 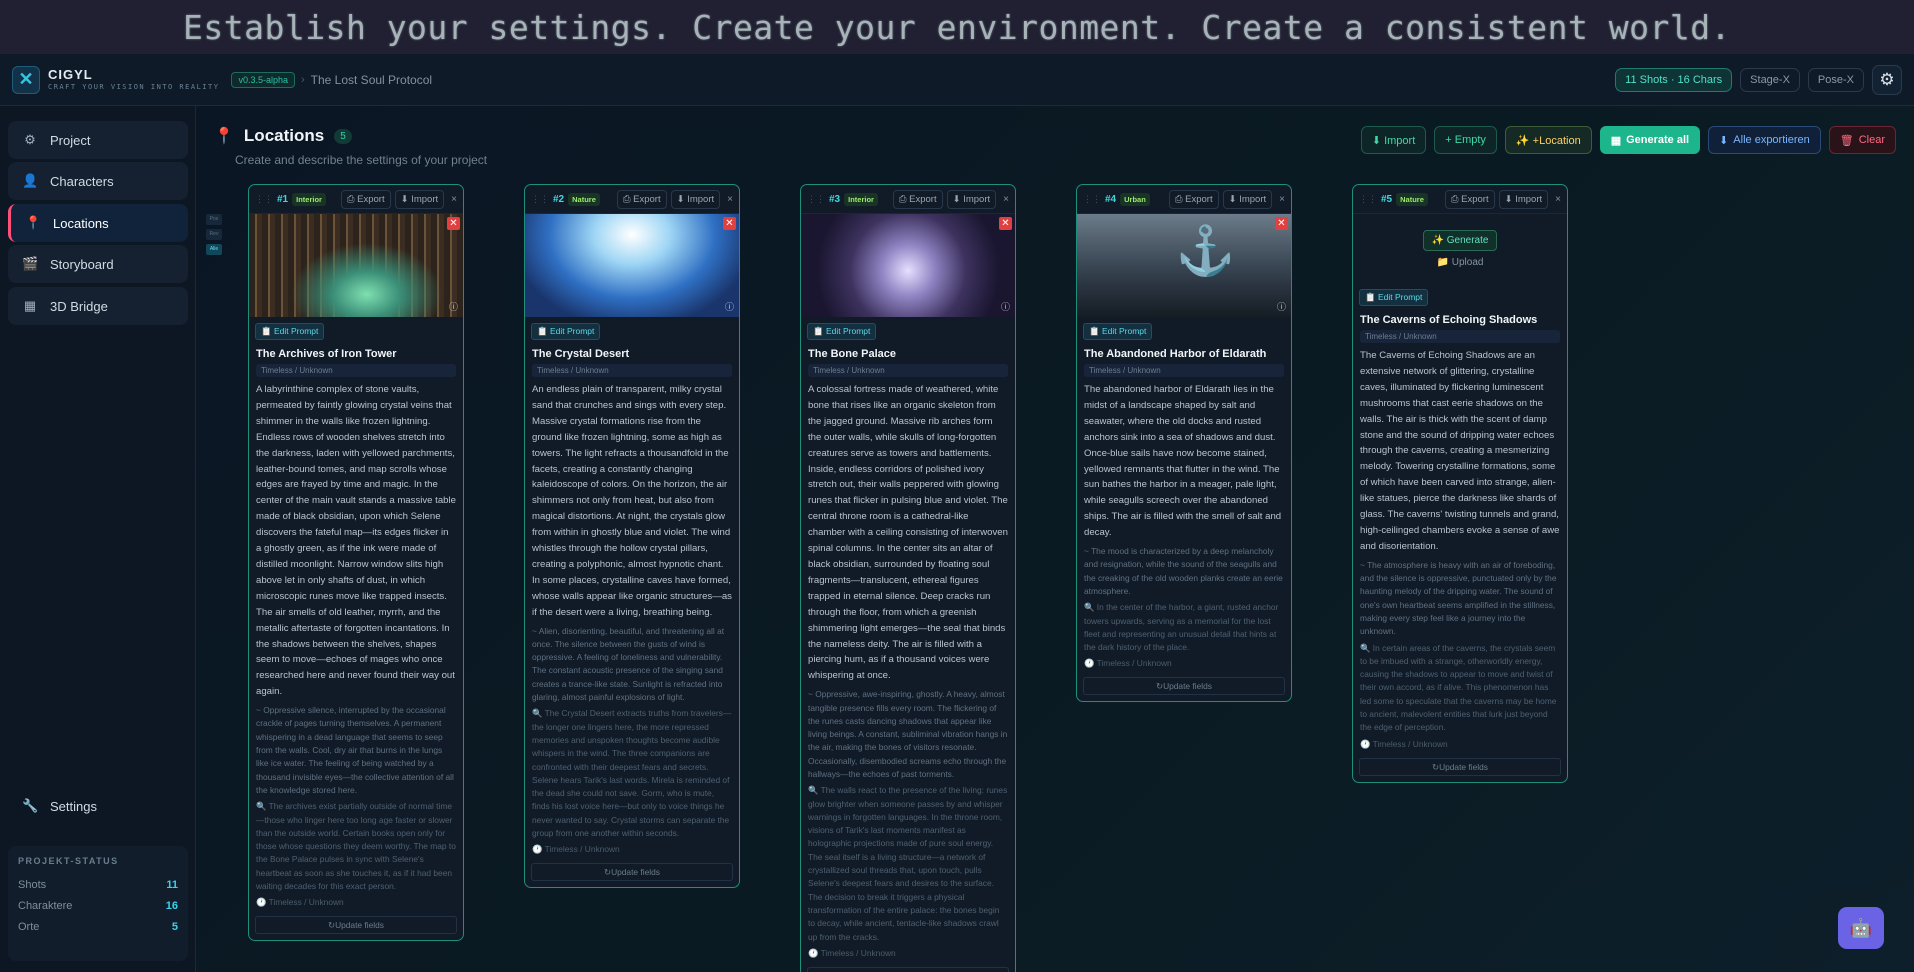 What do you see at coordinates (98, 181) in the screenshot?
I see `sidebar-item-characters: 👤 Characters` at bounding box center [98, 181].